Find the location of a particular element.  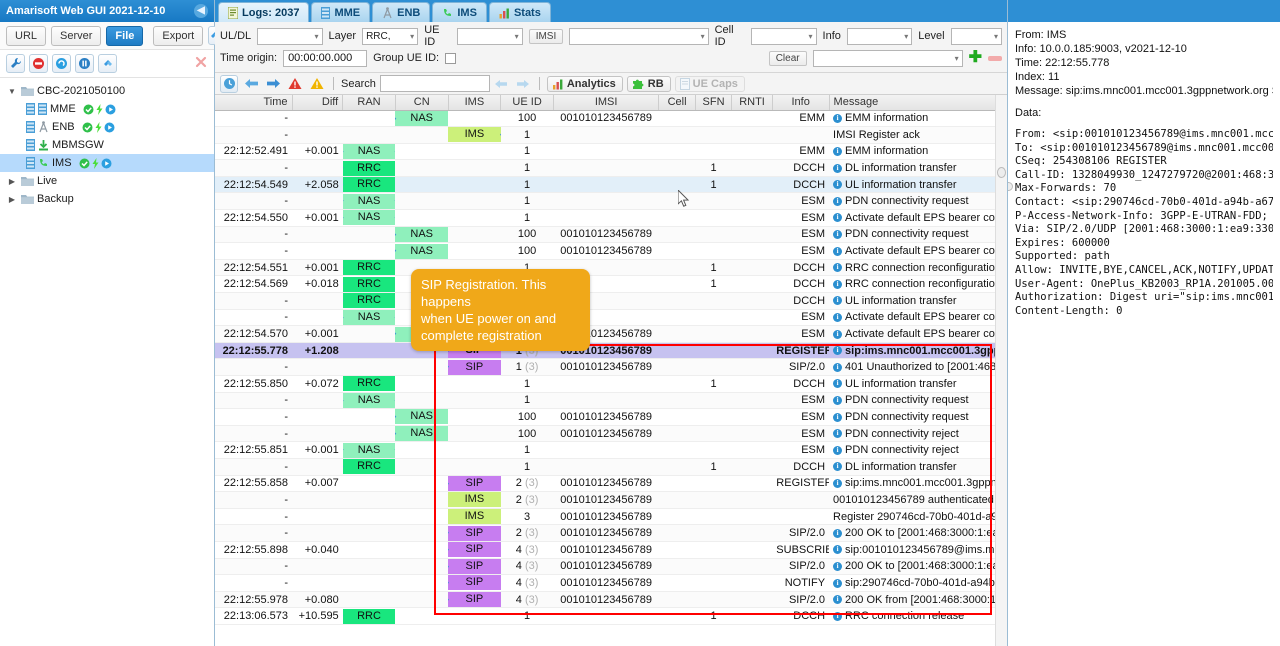

uldl-select: ▾ is located at coordinates (290, 36).